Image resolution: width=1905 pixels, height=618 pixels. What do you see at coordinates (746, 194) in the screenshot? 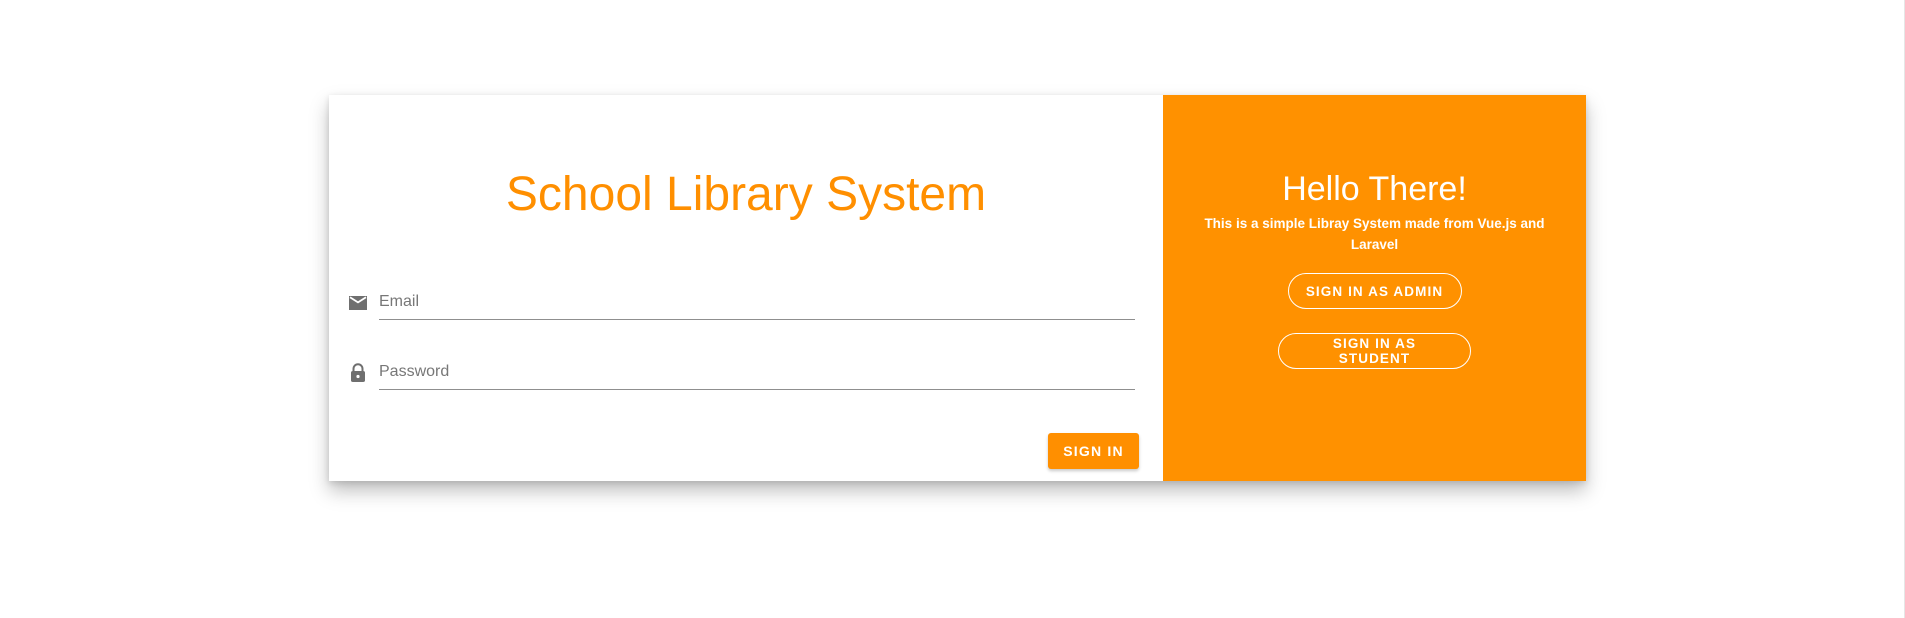
I see `app-title: School Library System` at bounding box center [746, 194].